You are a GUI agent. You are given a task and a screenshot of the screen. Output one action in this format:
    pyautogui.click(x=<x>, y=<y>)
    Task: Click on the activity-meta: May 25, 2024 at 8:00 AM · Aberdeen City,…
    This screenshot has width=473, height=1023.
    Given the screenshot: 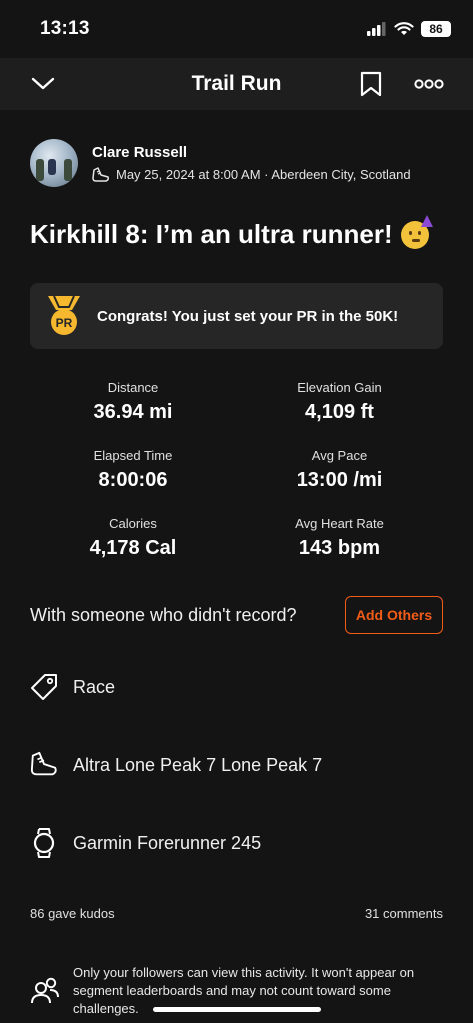 What is the action you would take?
    pyautogui.click(x=251, y=174)
    